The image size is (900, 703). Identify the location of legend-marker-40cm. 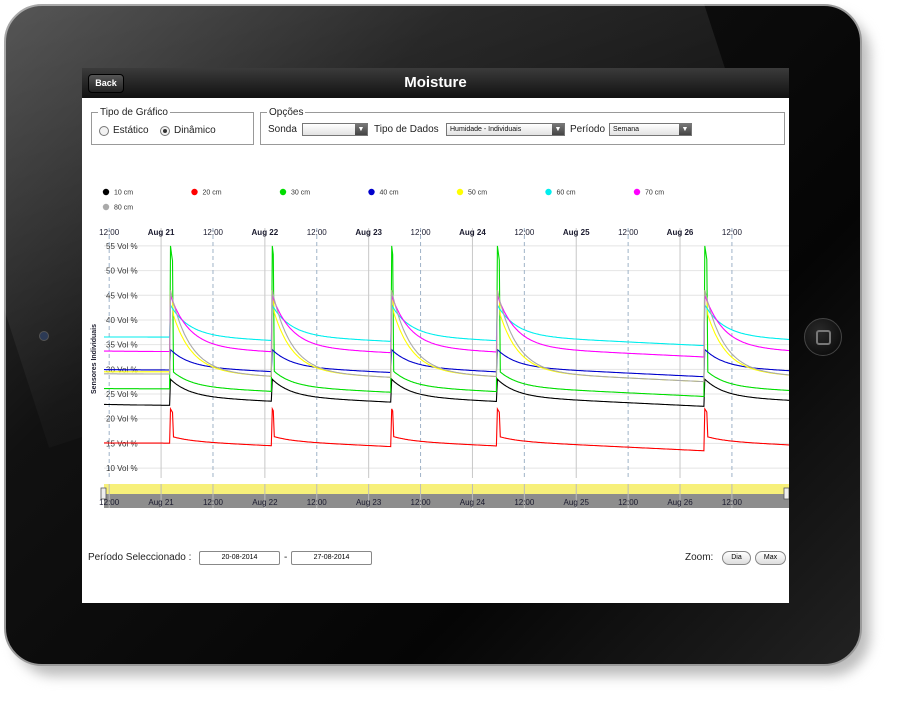
(371, 192).